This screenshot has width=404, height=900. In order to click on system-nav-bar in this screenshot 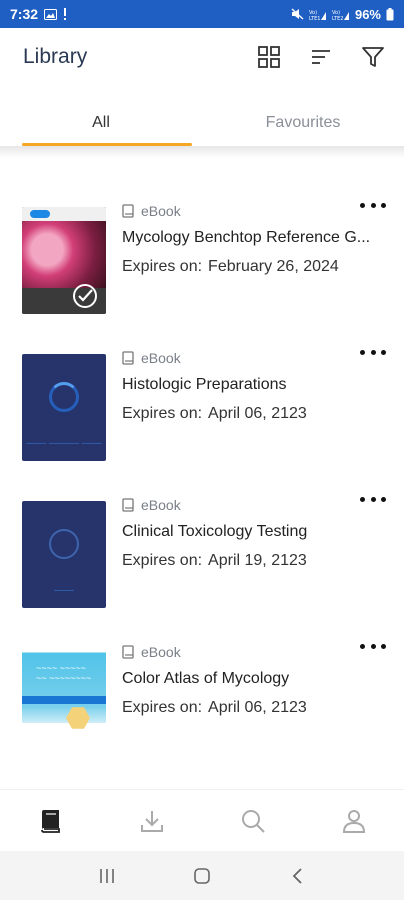, I will do `click(202, 875)`.